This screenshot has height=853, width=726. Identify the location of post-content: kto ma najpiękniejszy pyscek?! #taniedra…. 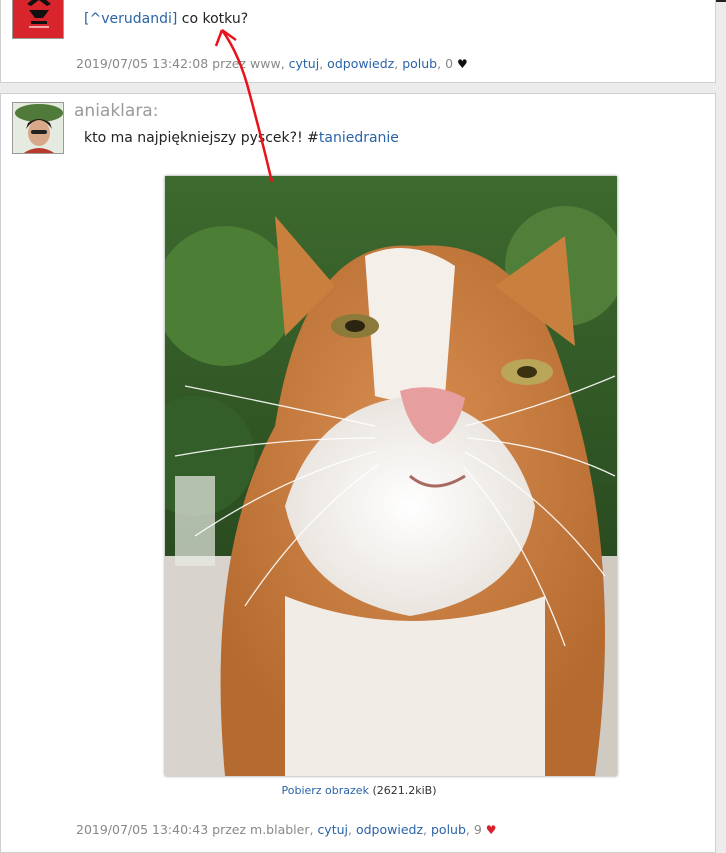
(241, 138).